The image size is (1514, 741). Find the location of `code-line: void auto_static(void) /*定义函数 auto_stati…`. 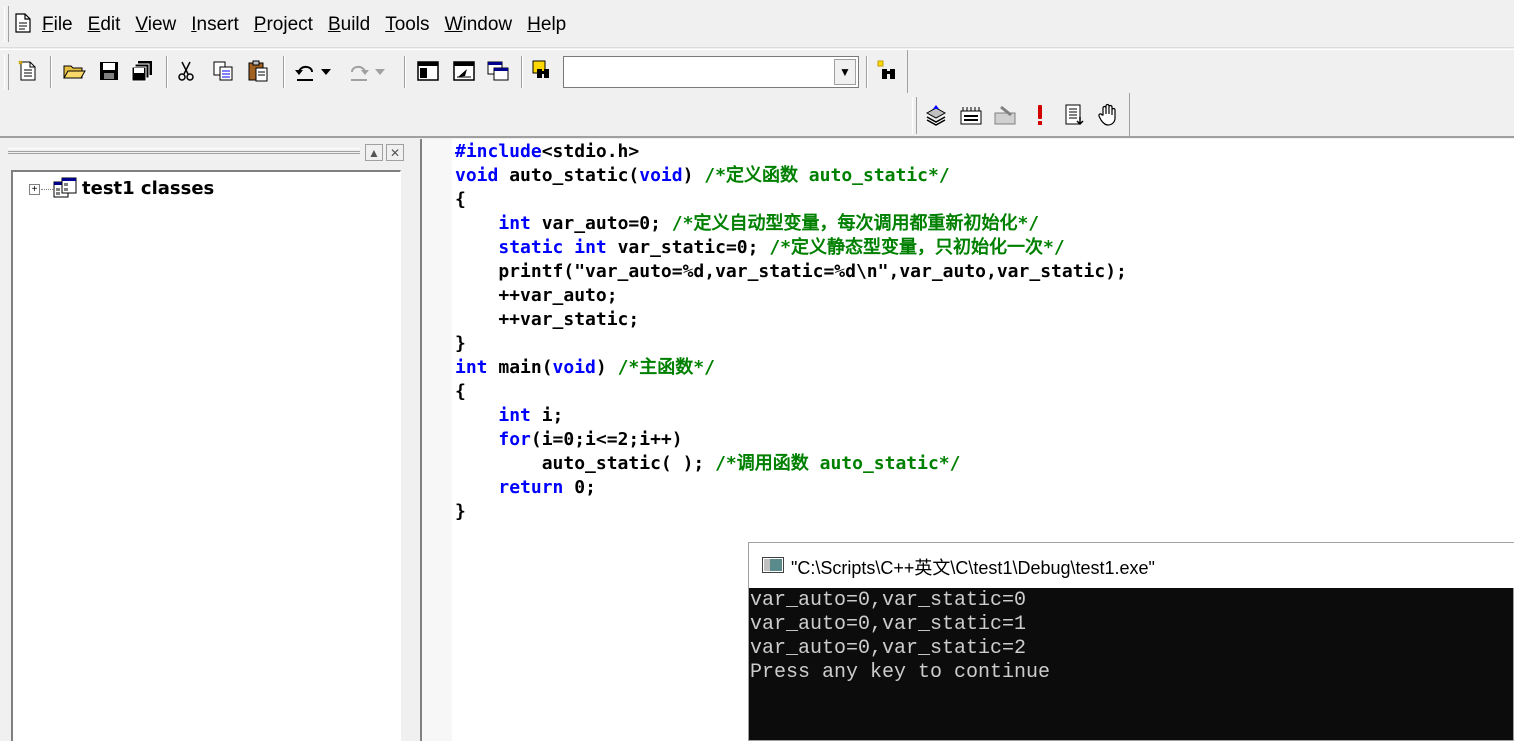

code-line: void auto_static(void) /*定义函数 auto_stati… is located at coordinates (791, 176).